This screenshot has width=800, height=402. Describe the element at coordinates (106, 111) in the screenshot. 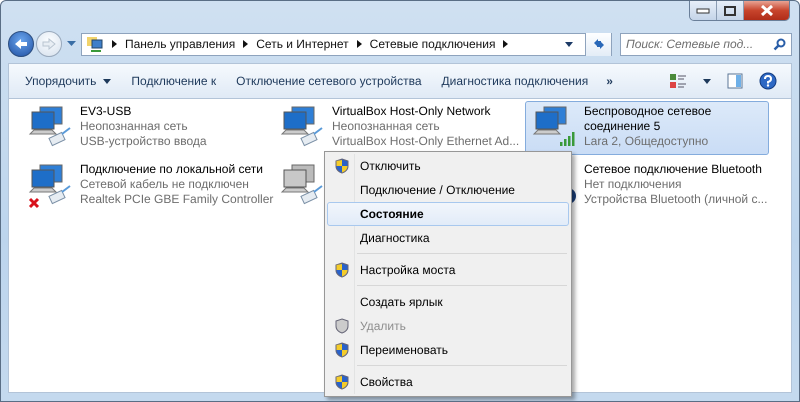

I see `connection-name: EV3-USB` at that location.